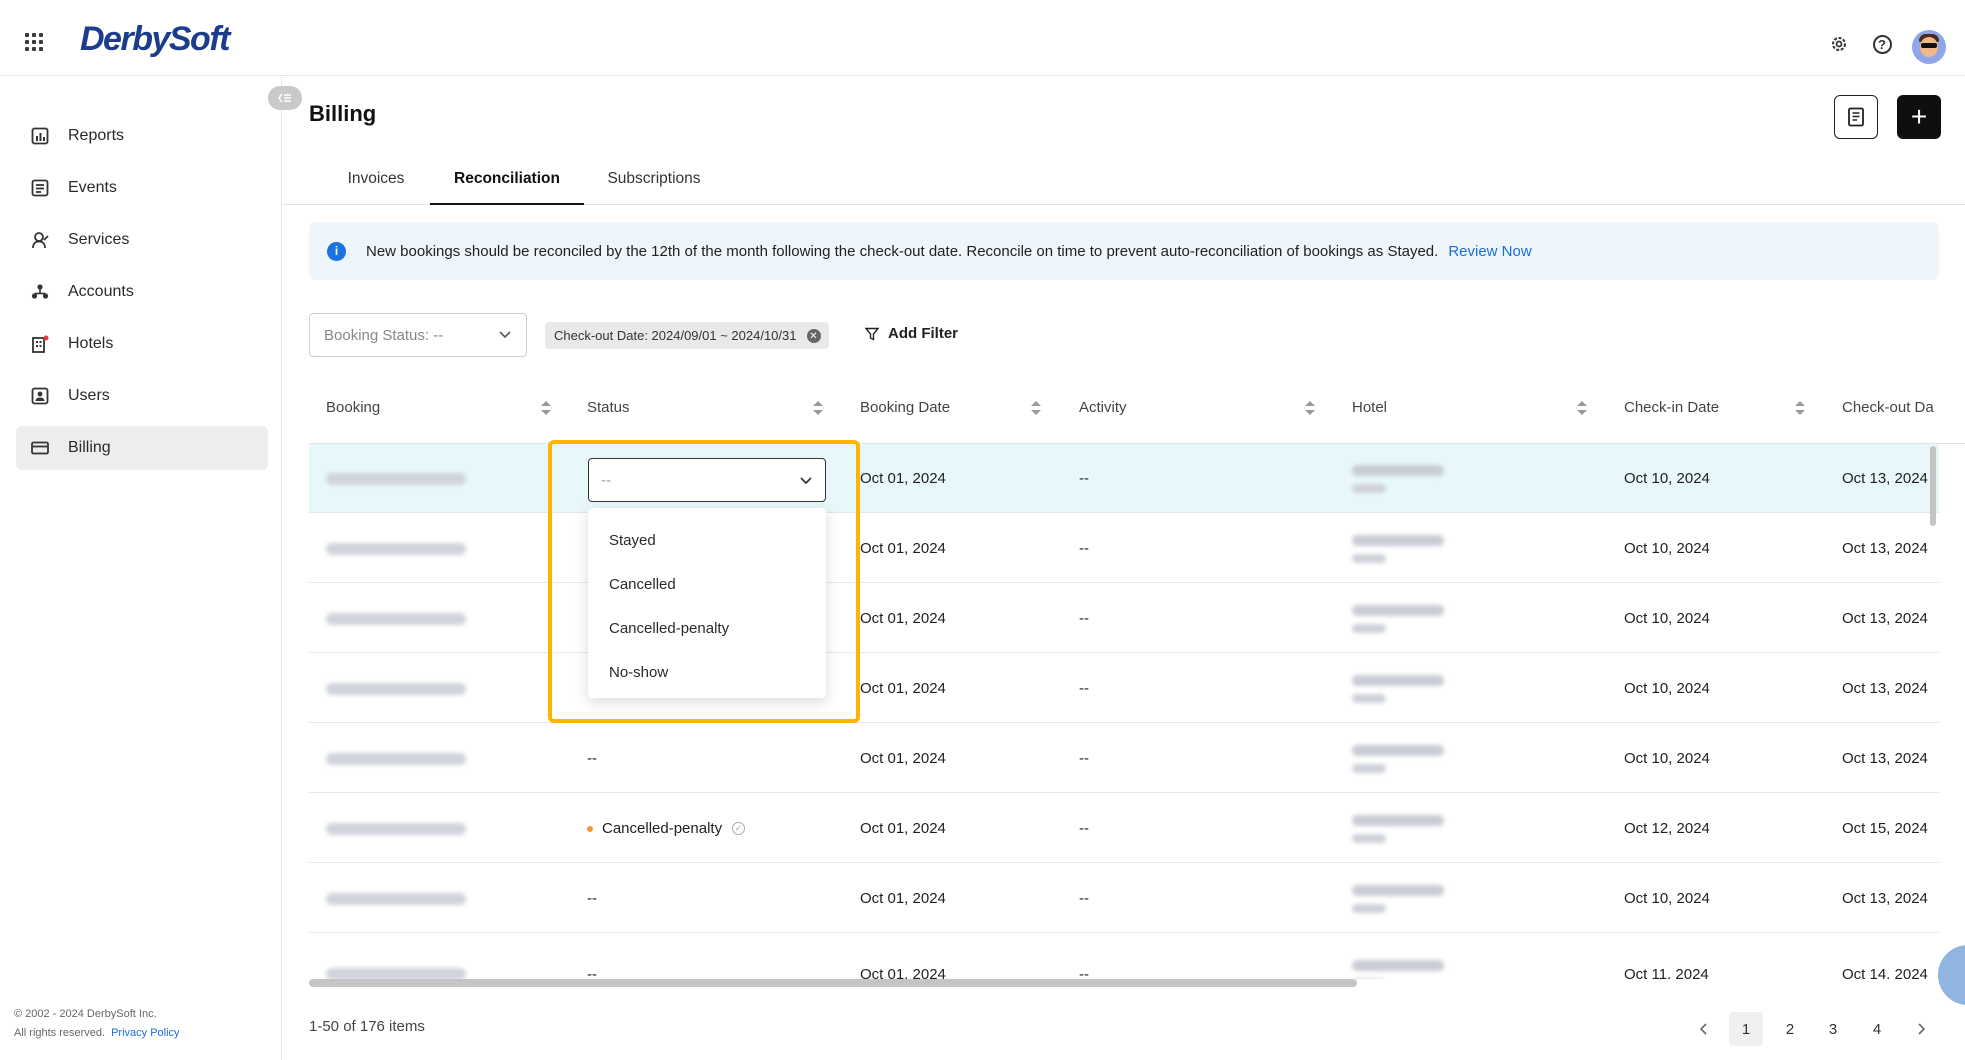 The width and height of the screenshot is (1965, 1060). What do you see at coordinates (1877, 1029) in the screenshot?
I see `page-button-4: 4` at bounding box center [1877, 1029].